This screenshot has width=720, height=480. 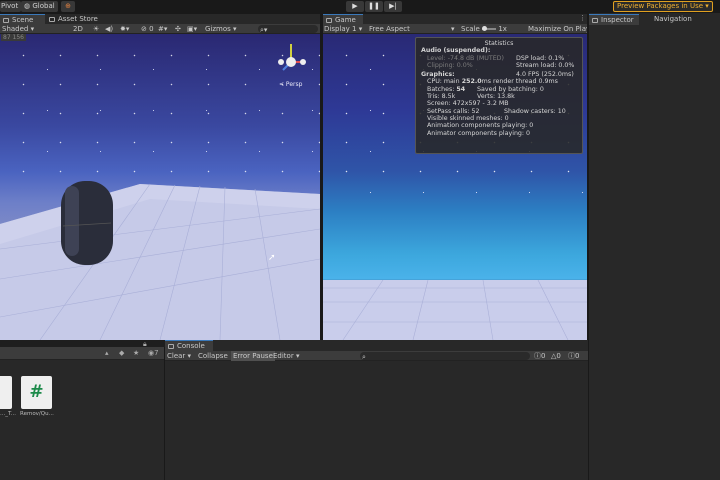 I want to click on audio-clipping: Clipping: 0.0%, so click(x=450, y=65).